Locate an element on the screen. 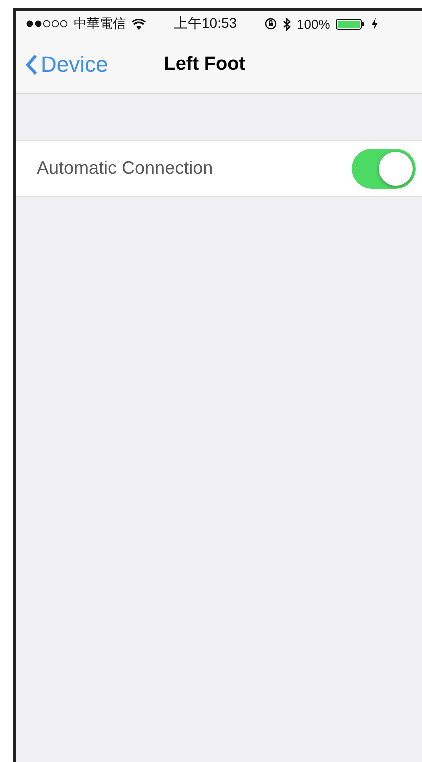  setting-label: Automatic Connection is located at coordinates (125, 168).